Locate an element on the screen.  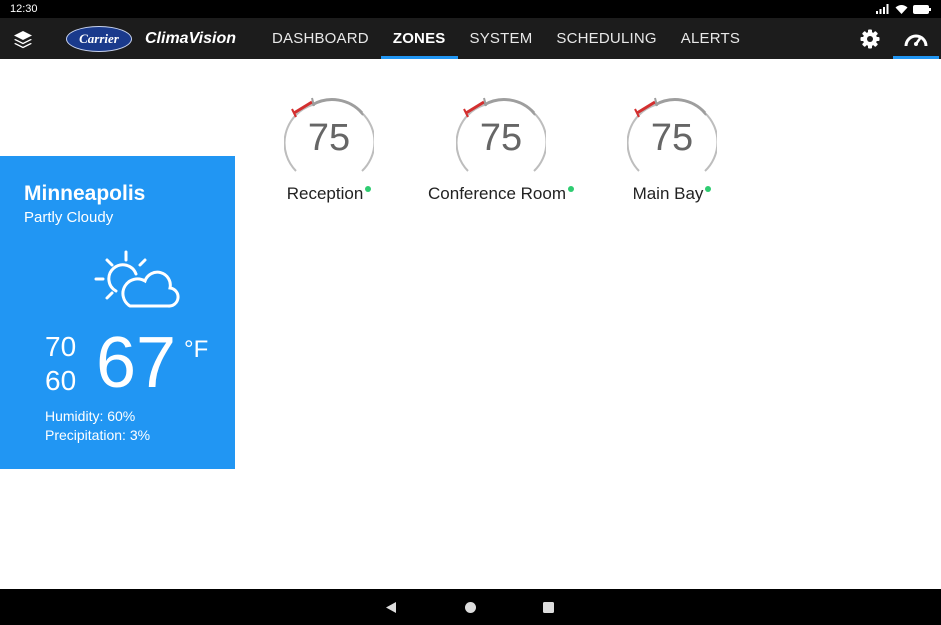
status-bar: 12:30 is located at coordinates (470, 9).